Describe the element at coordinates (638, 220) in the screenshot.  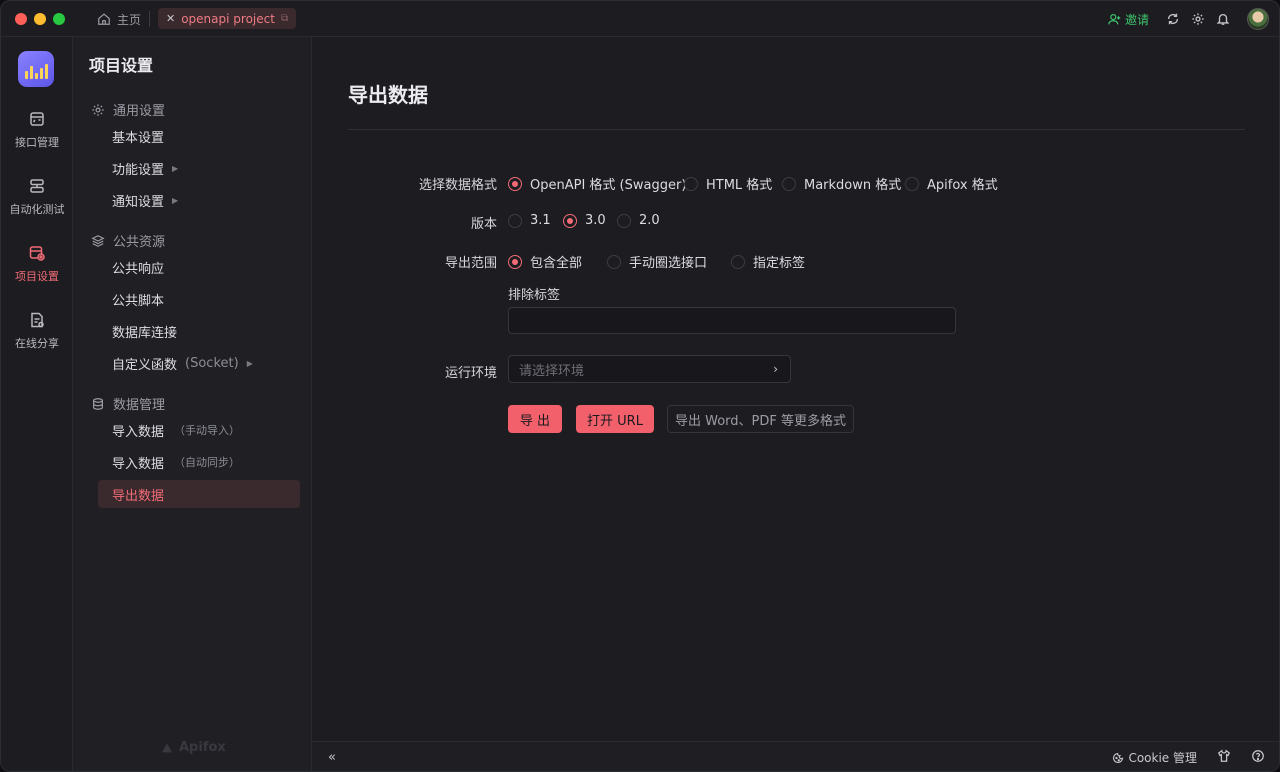
I see `version-radio-2-0: 2.0` at that location.